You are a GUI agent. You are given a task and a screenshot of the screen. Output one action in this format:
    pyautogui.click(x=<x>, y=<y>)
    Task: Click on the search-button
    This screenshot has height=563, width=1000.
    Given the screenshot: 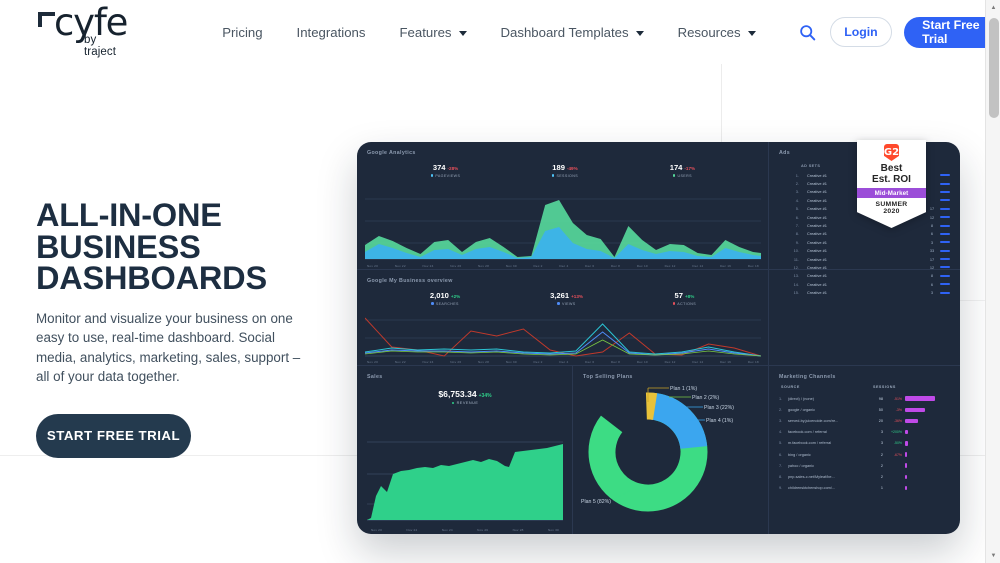 What is the action you would take?
    pyautogui.click(x=807, y=32)
    